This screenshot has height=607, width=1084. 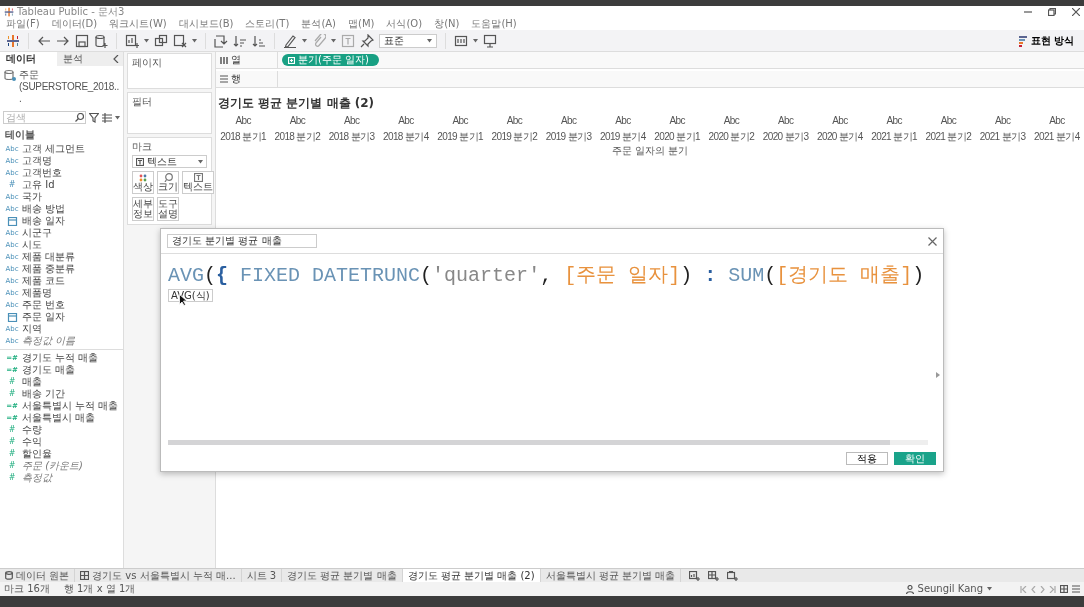 What do you see at coordinates (32, 197) in the screenshot?
I see `field-name: 국가` at bounding box center [32, 197].